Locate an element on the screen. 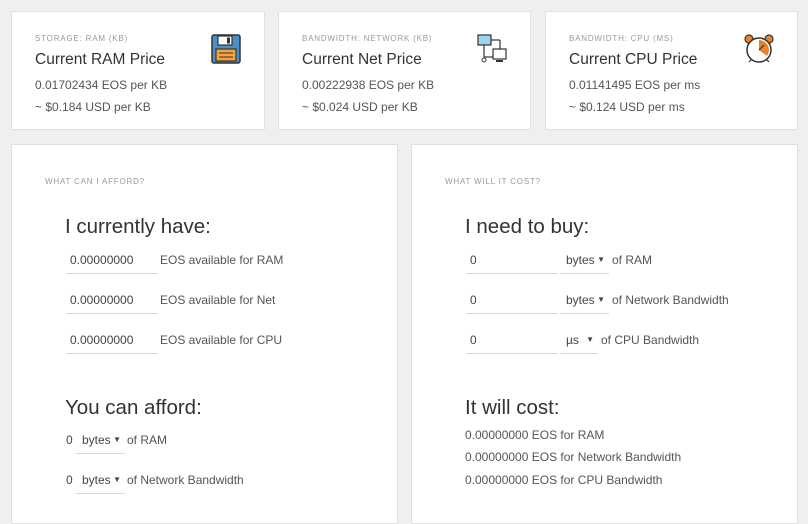  cpu-eos-input is located at coordinates (112, 340).